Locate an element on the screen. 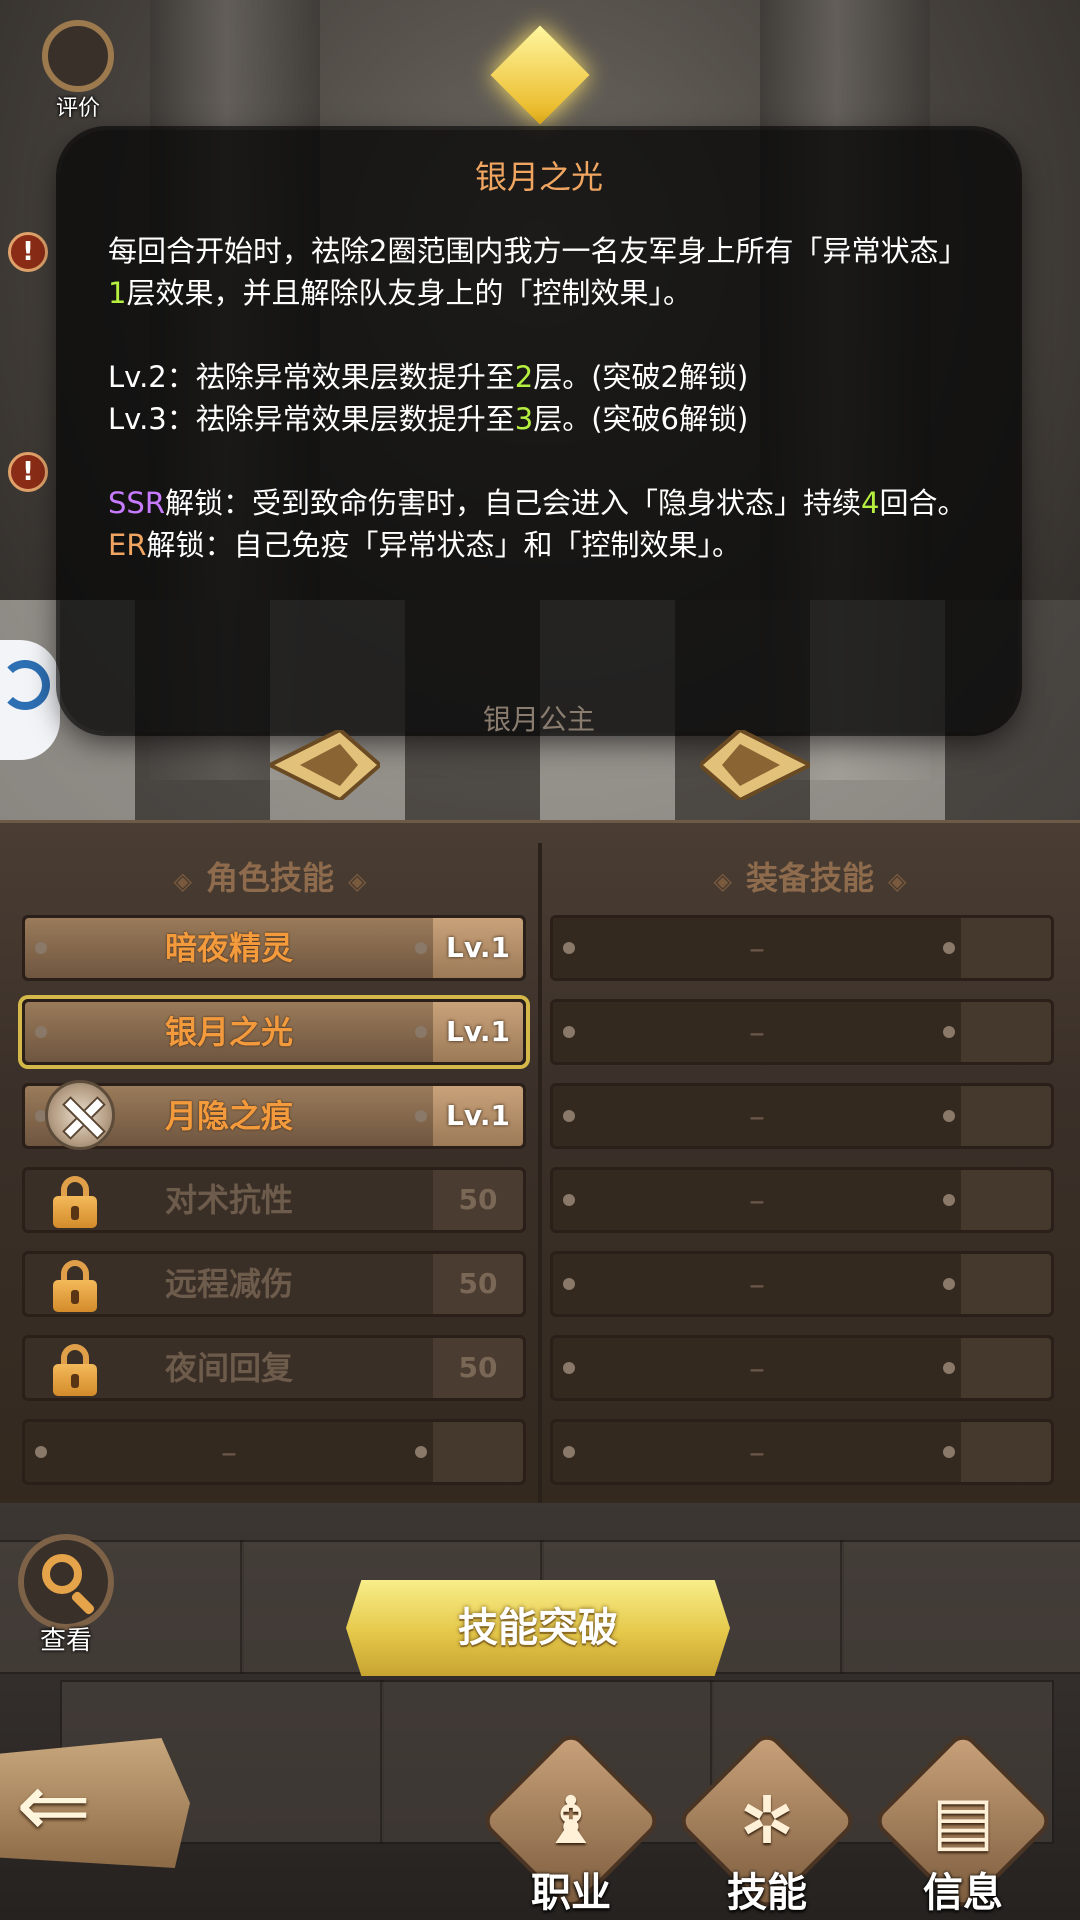 The width and height of the screenshot is (1080, 1920). tab-class-label: 职业 is located at coordinates (571, 1889).